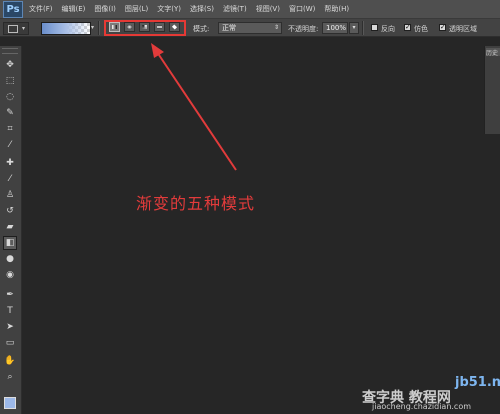 The image size is (500, 414). What do you see at coordinates (493, 52) in the screenshot?
I see `history-panel-tab: 历史` at bounding box center [493, 52].